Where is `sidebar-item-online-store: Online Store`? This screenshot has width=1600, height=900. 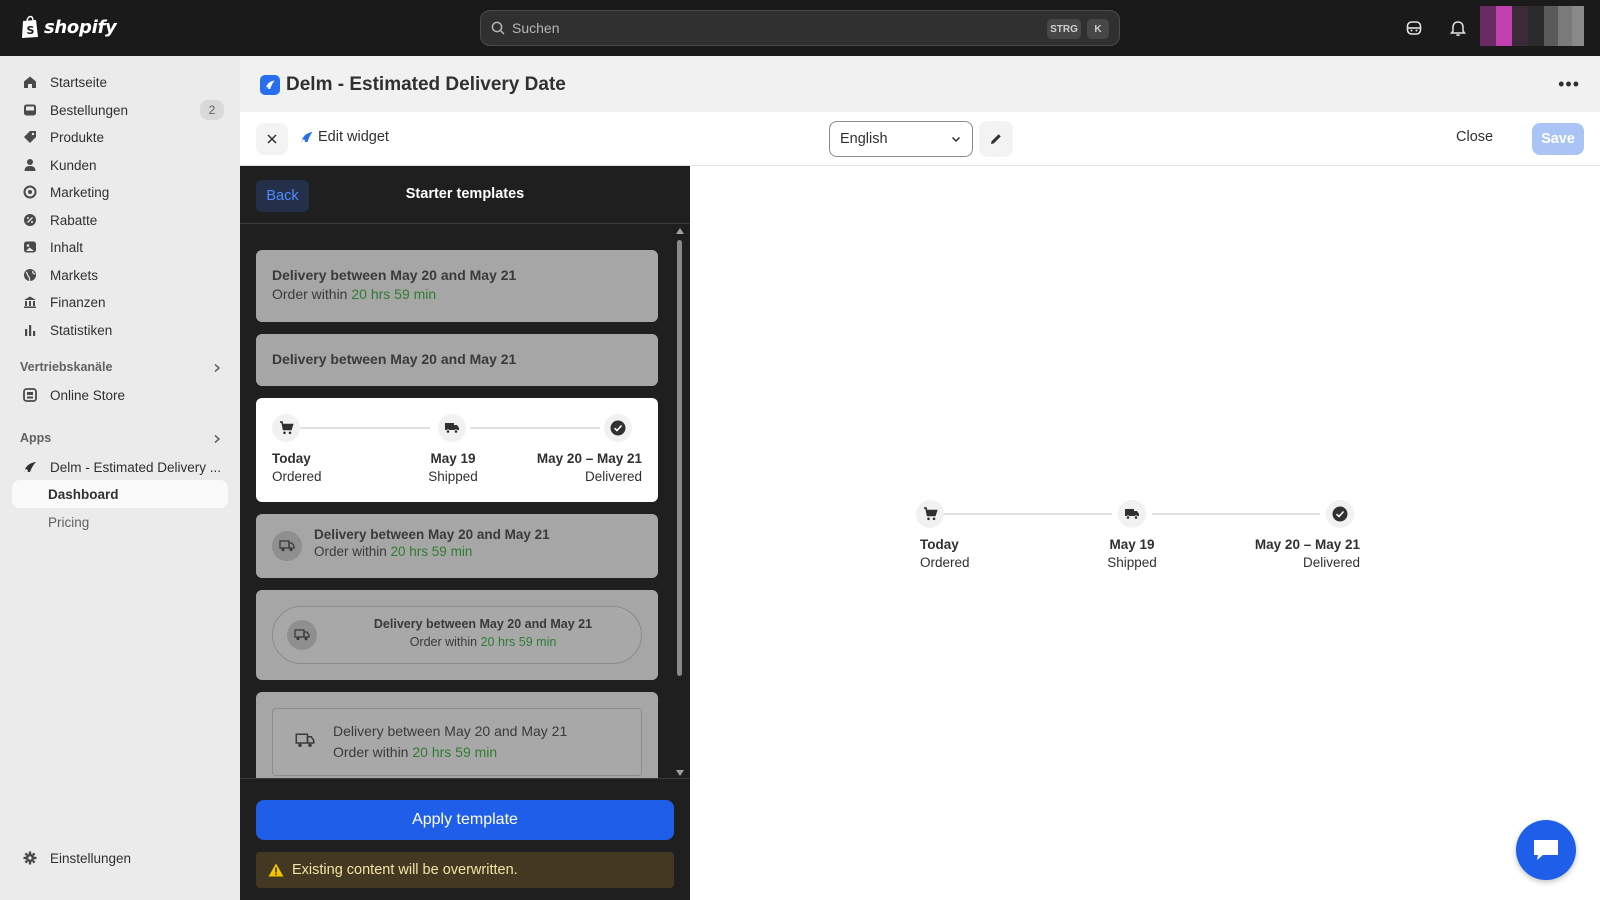 sidebar-item-online-store: Online Store is located at coordinates (120, 395).